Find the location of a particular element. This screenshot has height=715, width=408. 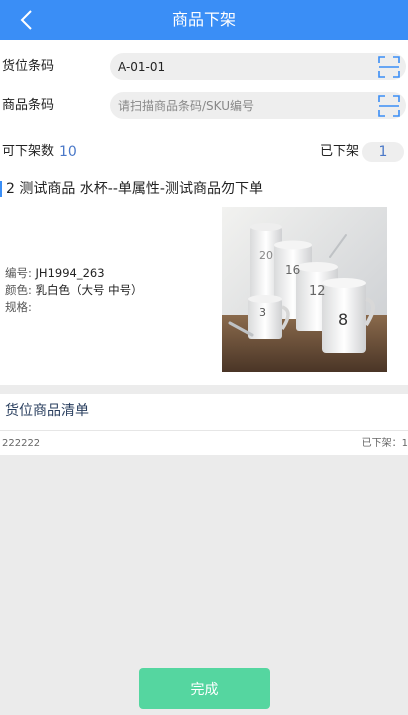

product-barcode-row: 商品条码 is located at coordinates (204, 106).